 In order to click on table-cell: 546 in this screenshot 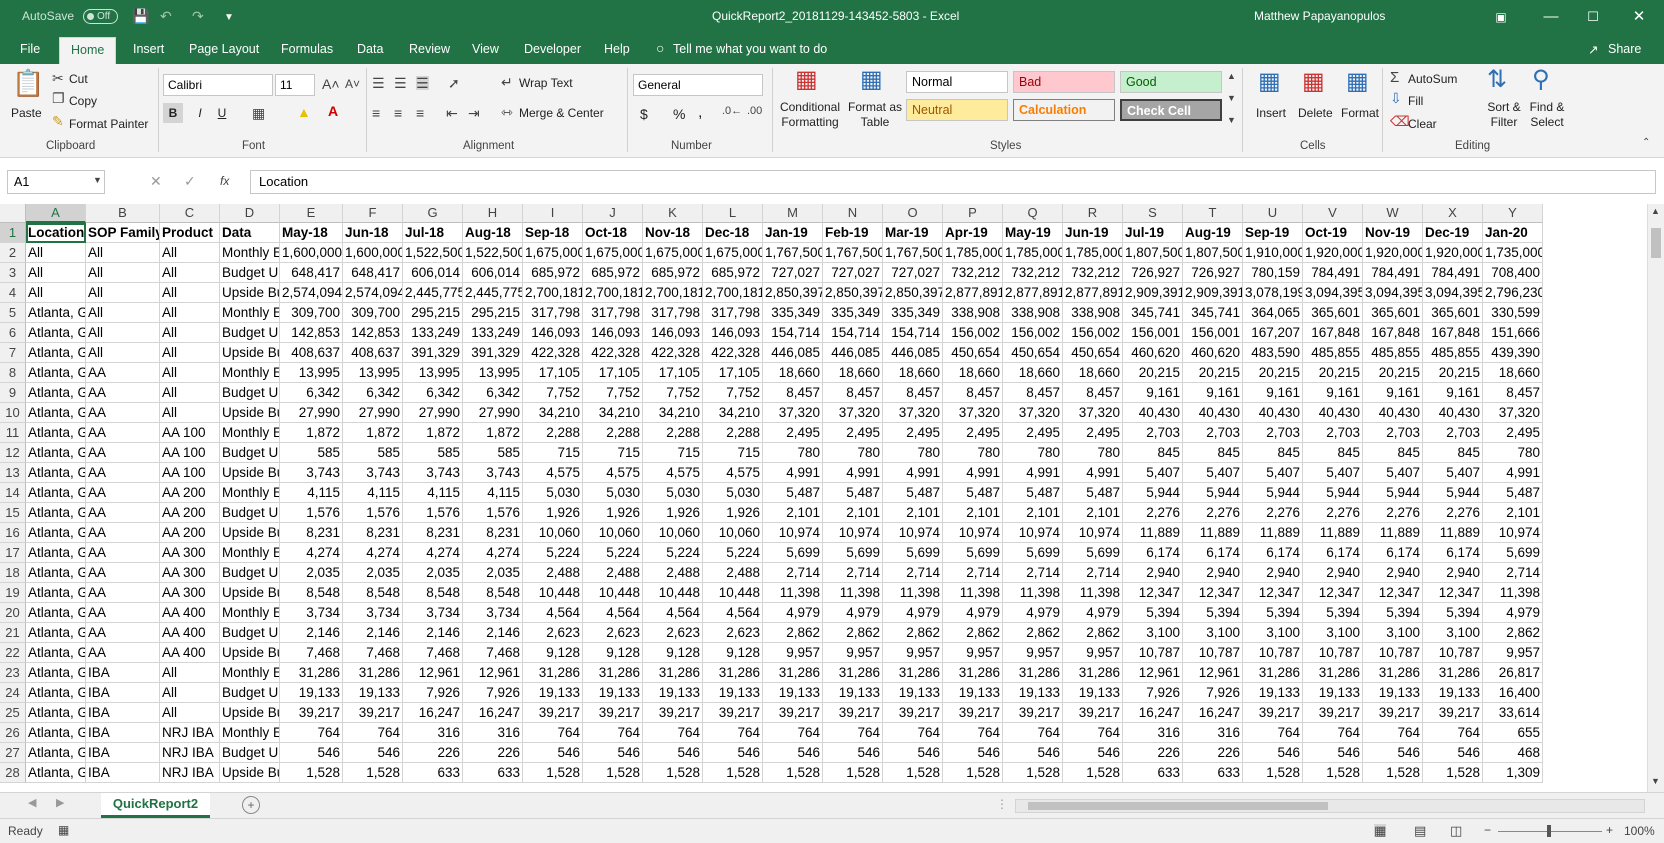, I will do `click(733, 753)`.